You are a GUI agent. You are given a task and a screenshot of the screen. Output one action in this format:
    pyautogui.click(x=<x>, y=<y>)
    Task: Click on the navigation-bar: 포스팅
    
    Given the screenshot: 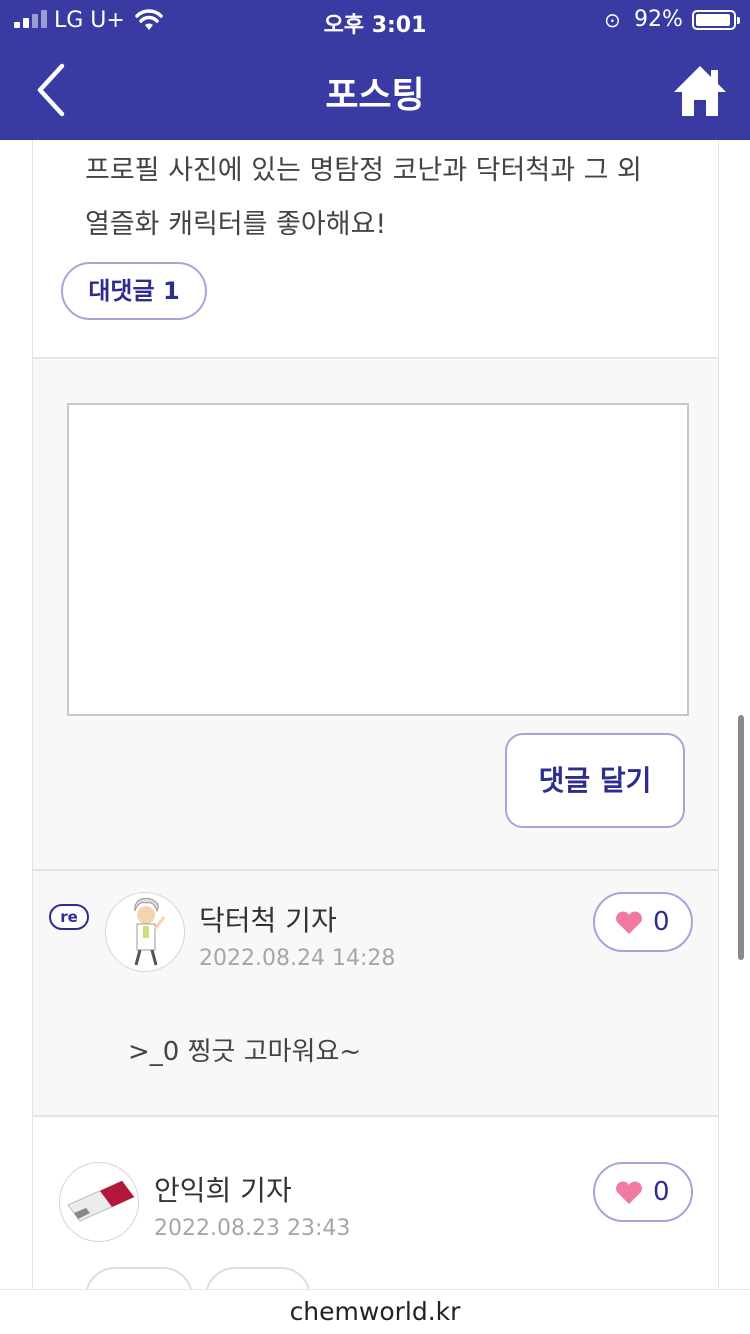 What is the action you would take?
    pyautogui.click(x=375, y=90)
    